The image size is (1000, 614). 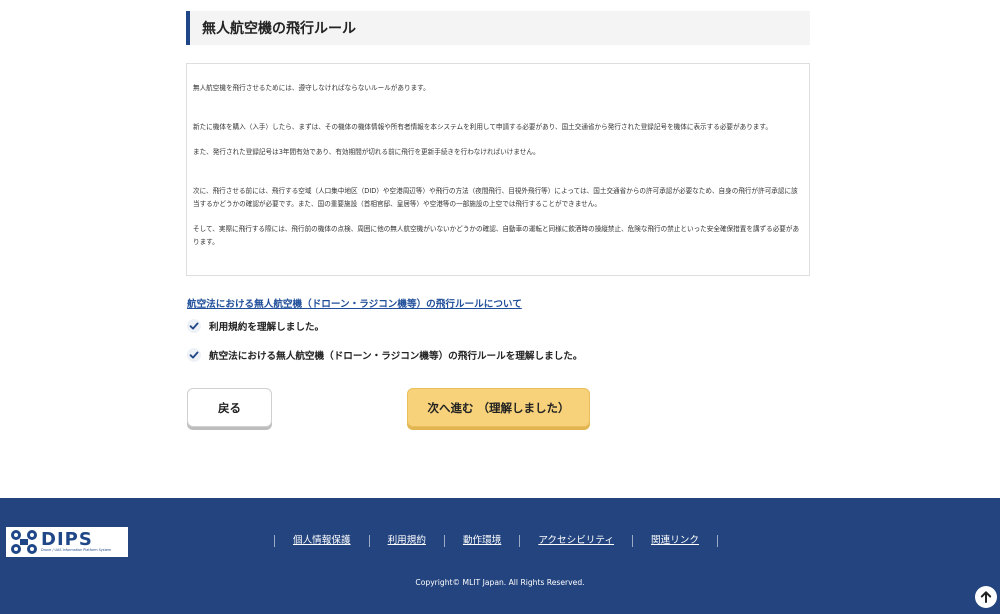 I want to click on footer-link-privacy: 個人情報保護, so click(x=321, y=541).